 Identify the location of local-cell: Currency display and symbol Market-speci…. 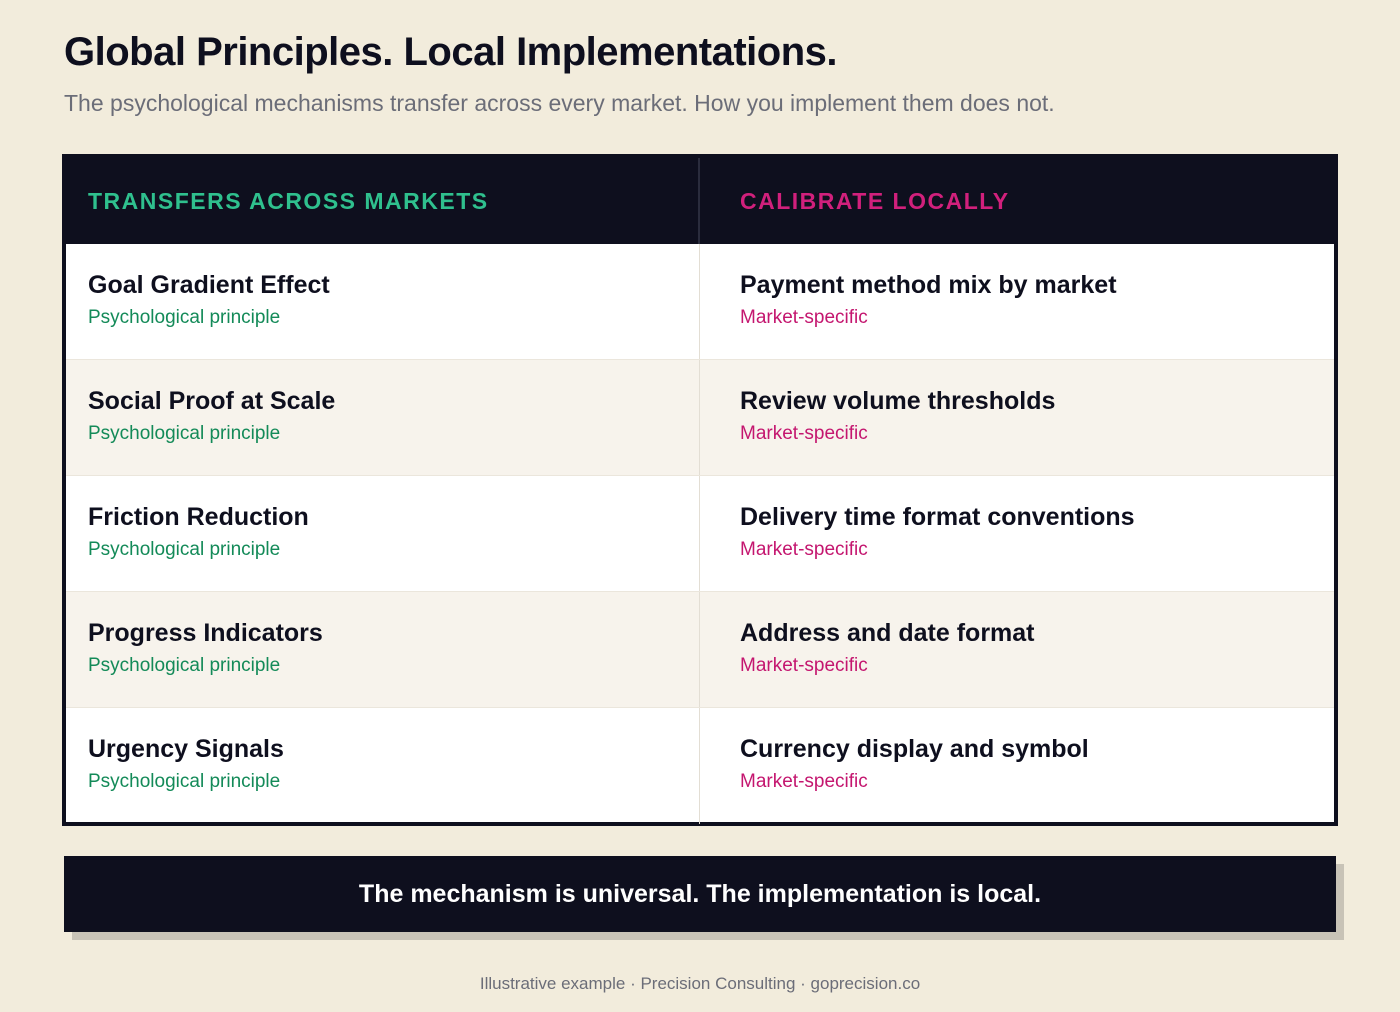
(1017, 766).